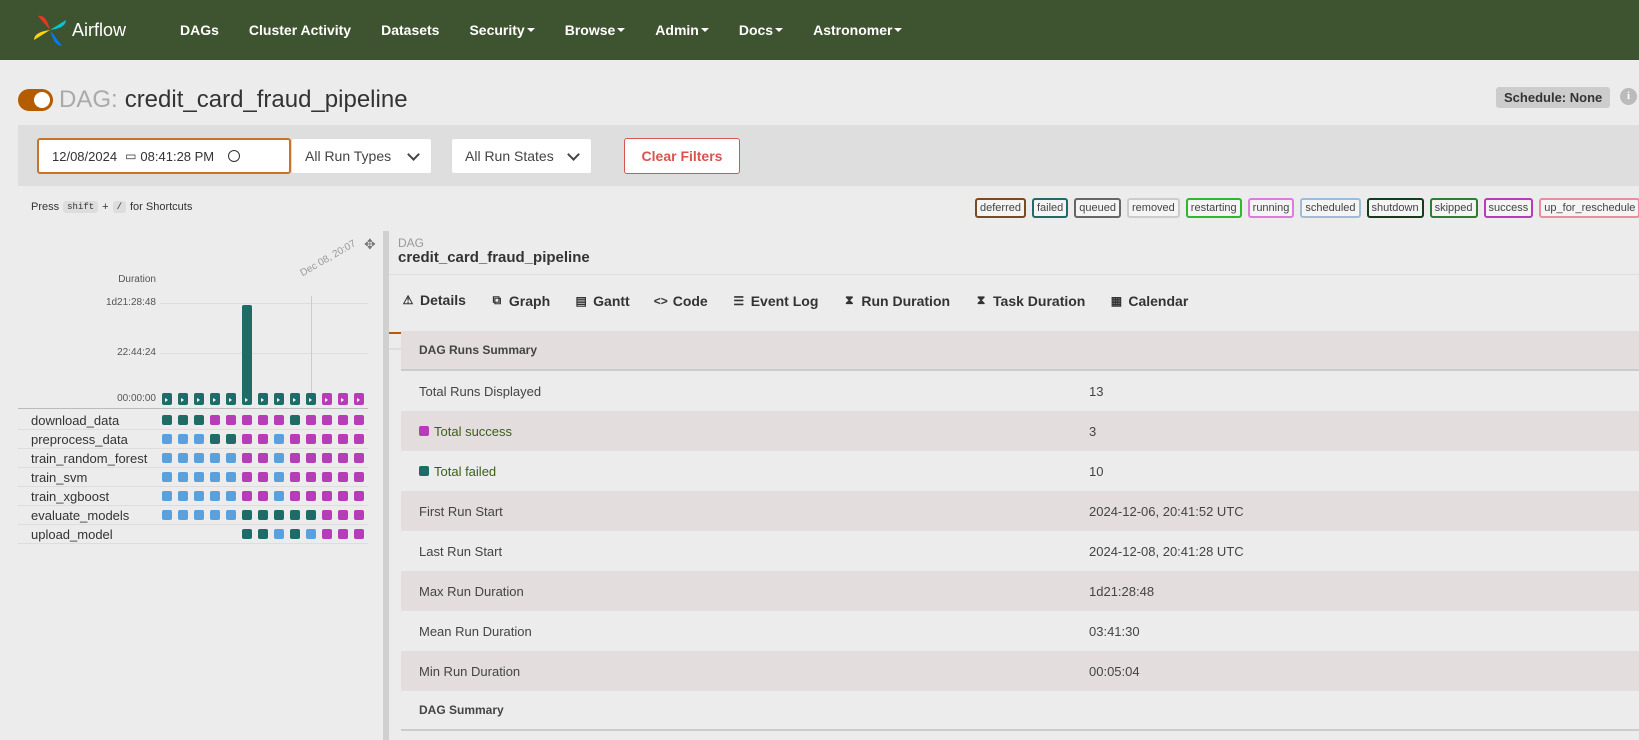  Describe the element at coordinates (1589, 208) in the screenshot. I see `legend-up-for-reschedule: up_for_reschedule` at that location.